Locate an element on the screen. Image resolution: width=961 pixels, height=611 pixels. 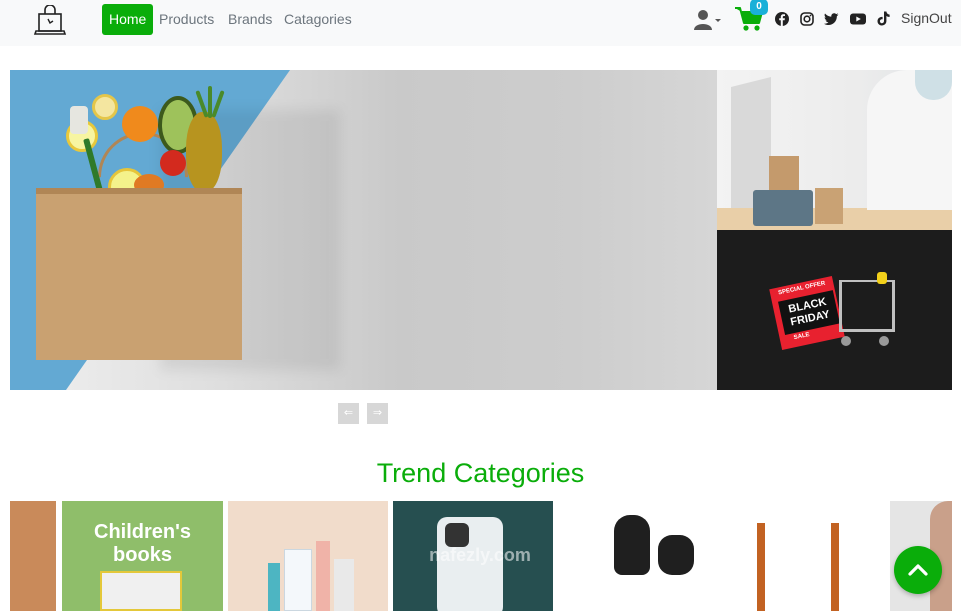
chevron-up-icon is located at coordinates (918, 570).